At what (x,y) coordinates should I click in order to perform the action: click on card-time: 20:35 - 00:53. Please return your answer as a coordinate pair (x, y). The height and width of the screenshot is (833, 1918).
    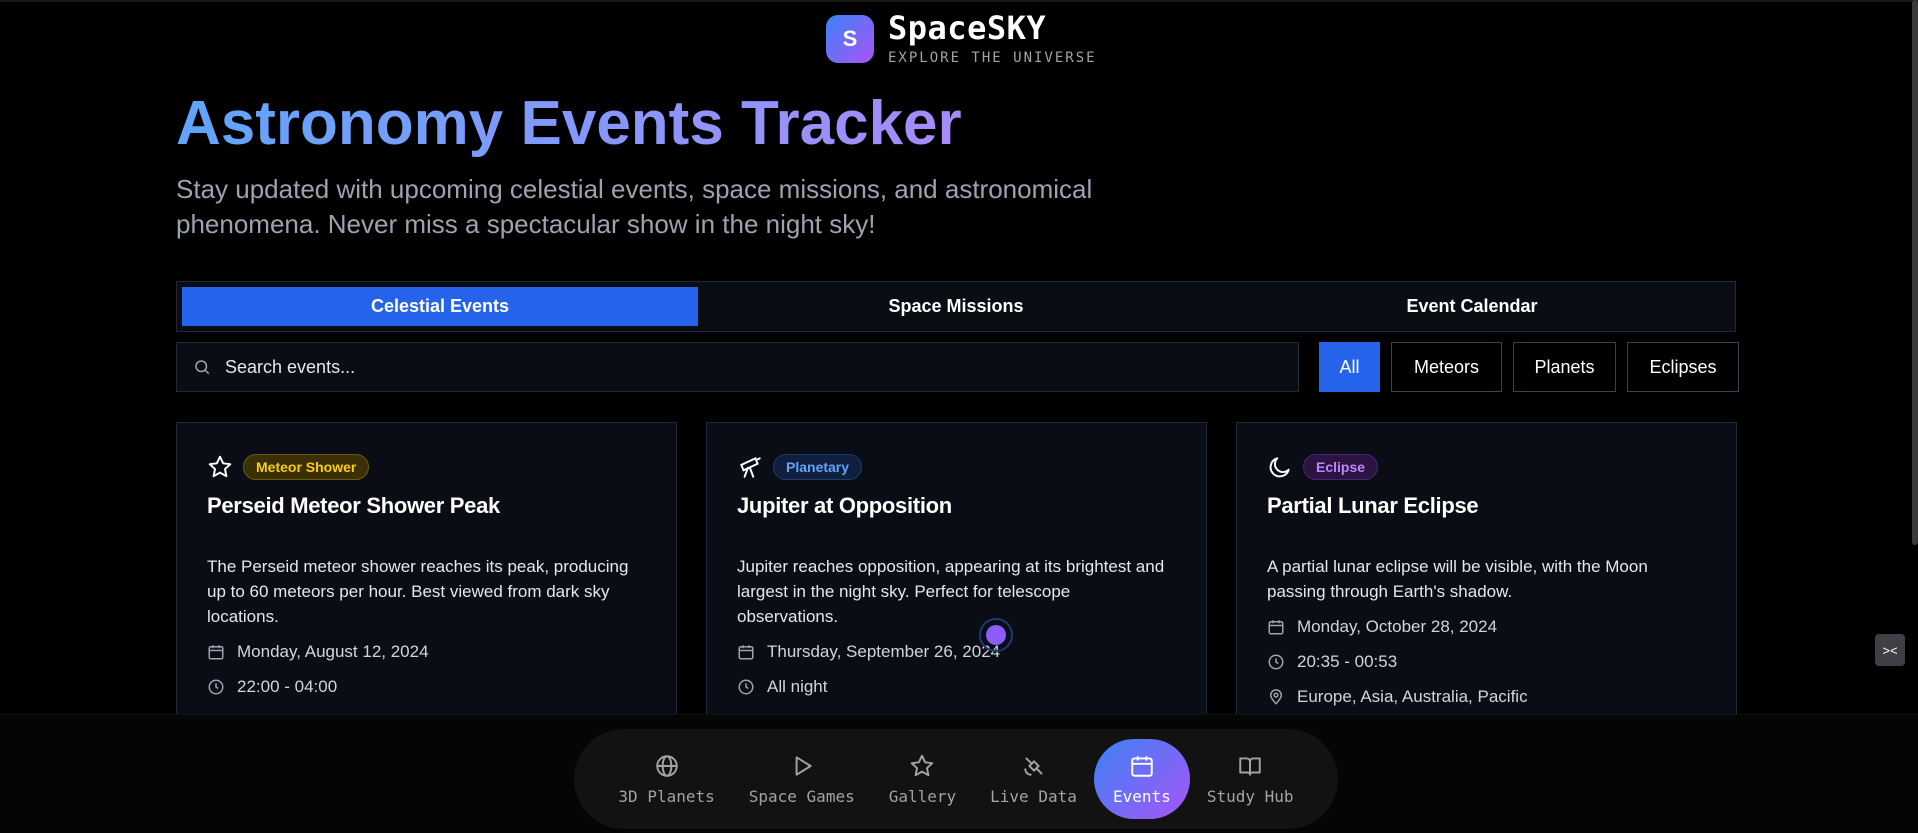
    Looking at the image, I should click on (1486, 661).